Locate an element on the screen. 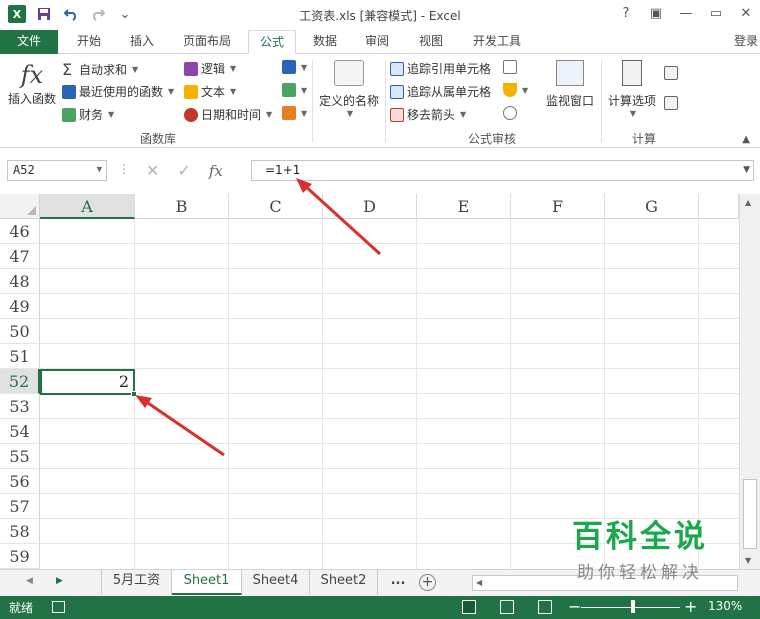 This screenshot has height=619, width=760. zoom-slider-thumb is located at coordinates (633, 606).